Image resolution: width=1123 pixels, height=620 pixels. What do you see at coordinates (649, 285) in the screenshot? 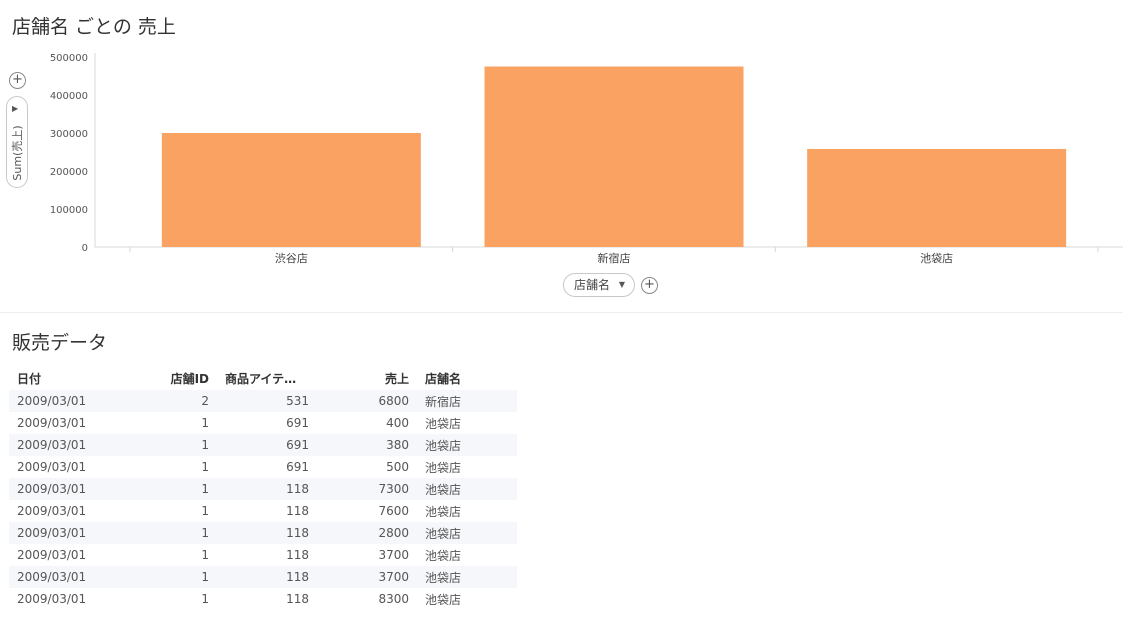
I see `add-x-axis-icon: +` at bounding box center [649, 285].